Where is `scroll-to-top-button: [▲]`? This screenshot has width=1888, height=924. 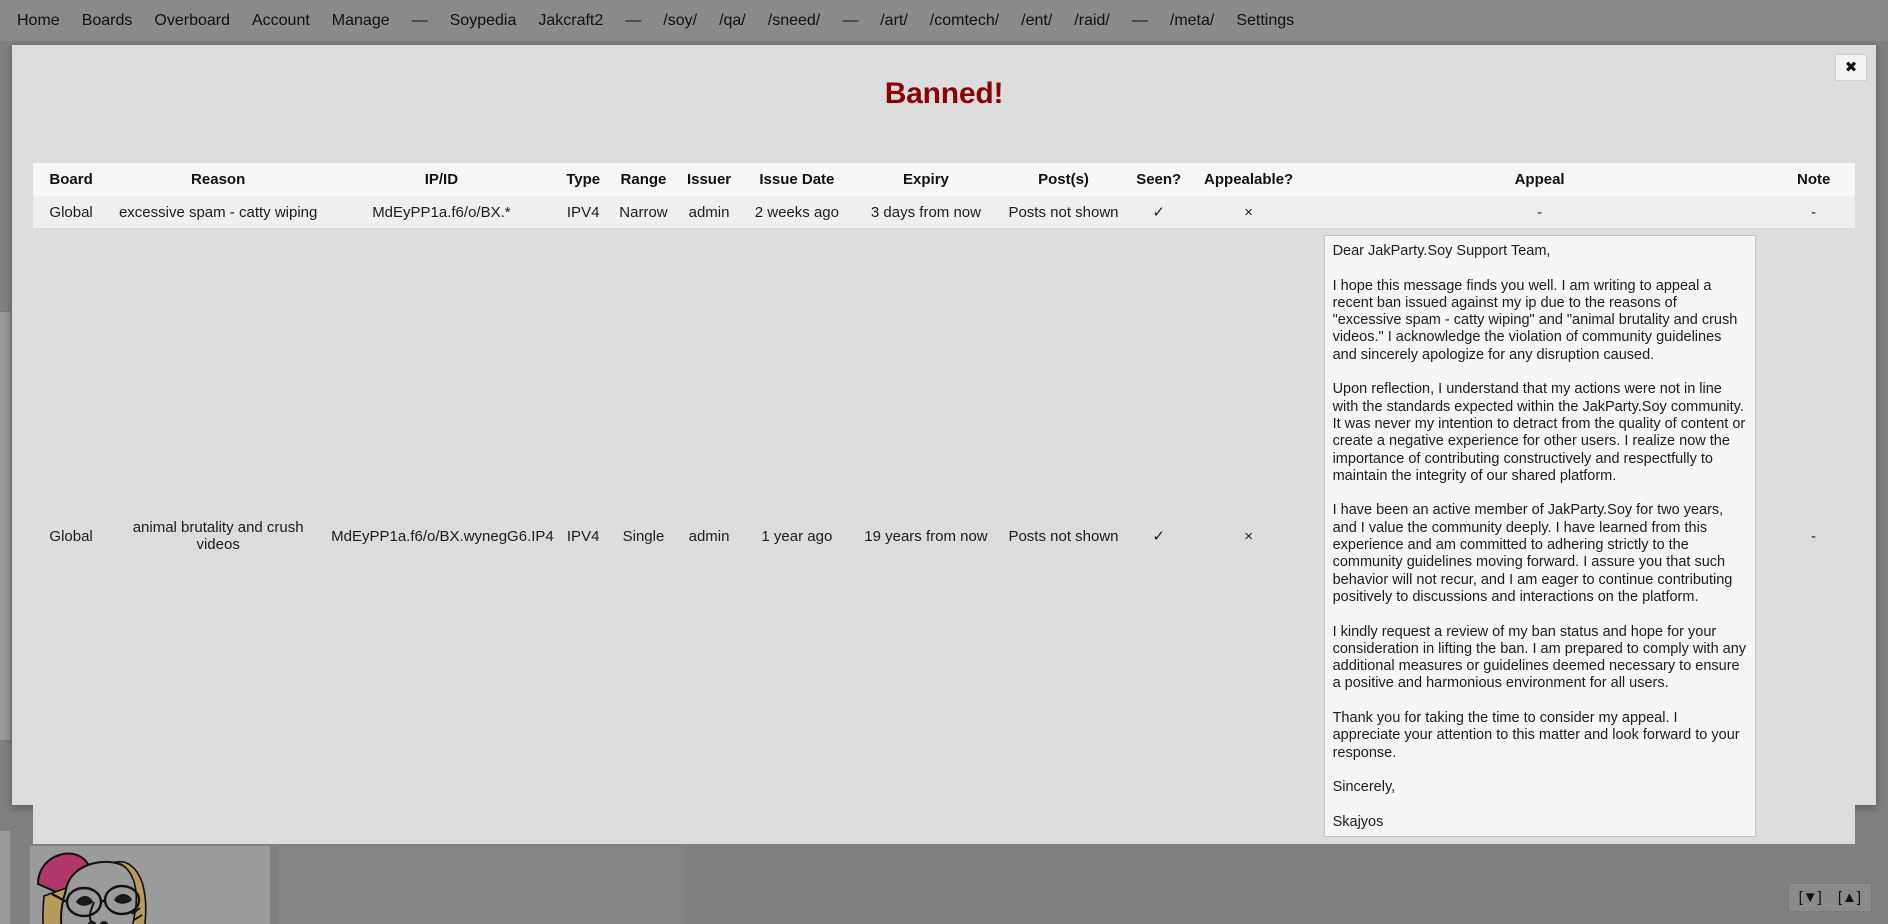 scroll-to-top-button: [▲] is located at coordinates (1849, 897).